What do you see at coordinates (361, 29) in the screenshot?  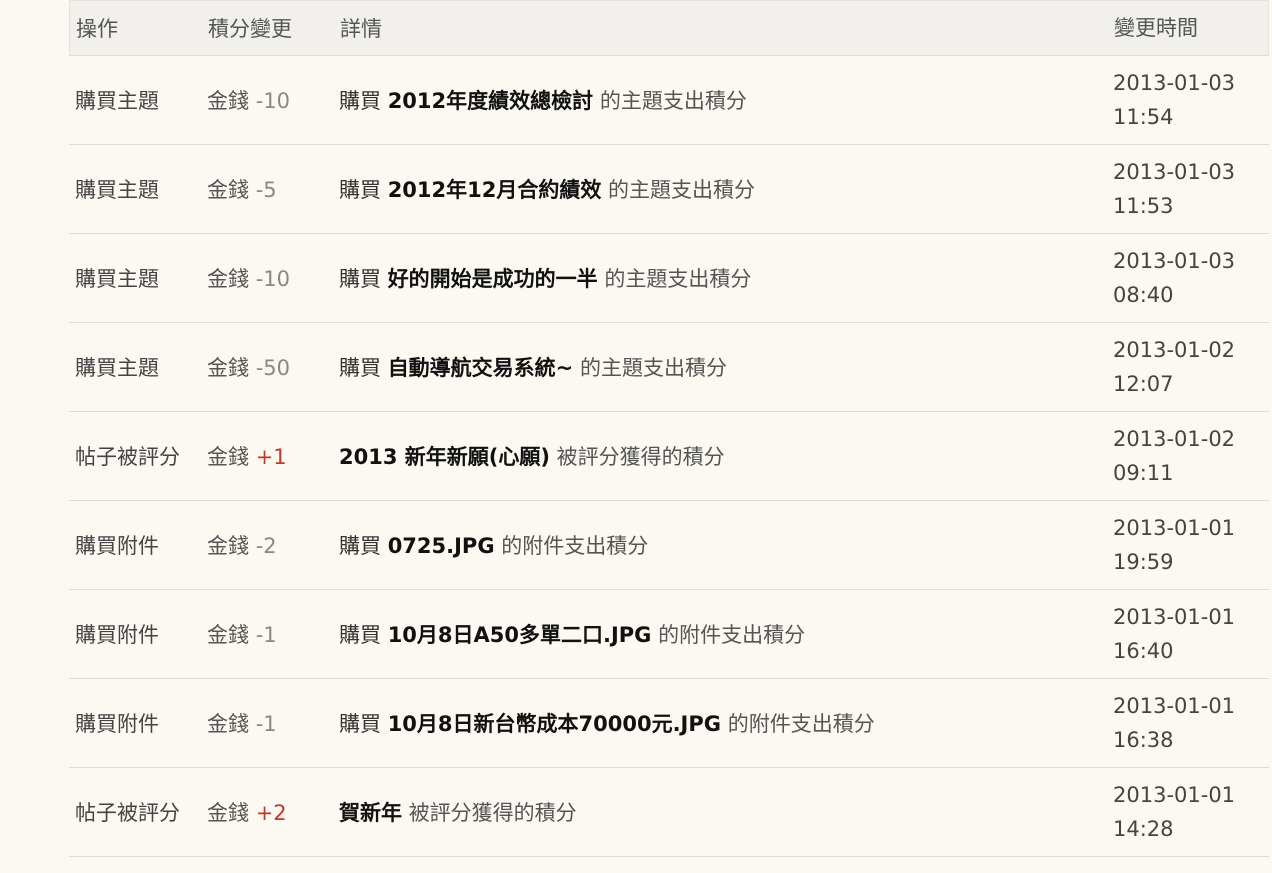 I see `header-detail: 詳情` at bounding box center [361, 29].